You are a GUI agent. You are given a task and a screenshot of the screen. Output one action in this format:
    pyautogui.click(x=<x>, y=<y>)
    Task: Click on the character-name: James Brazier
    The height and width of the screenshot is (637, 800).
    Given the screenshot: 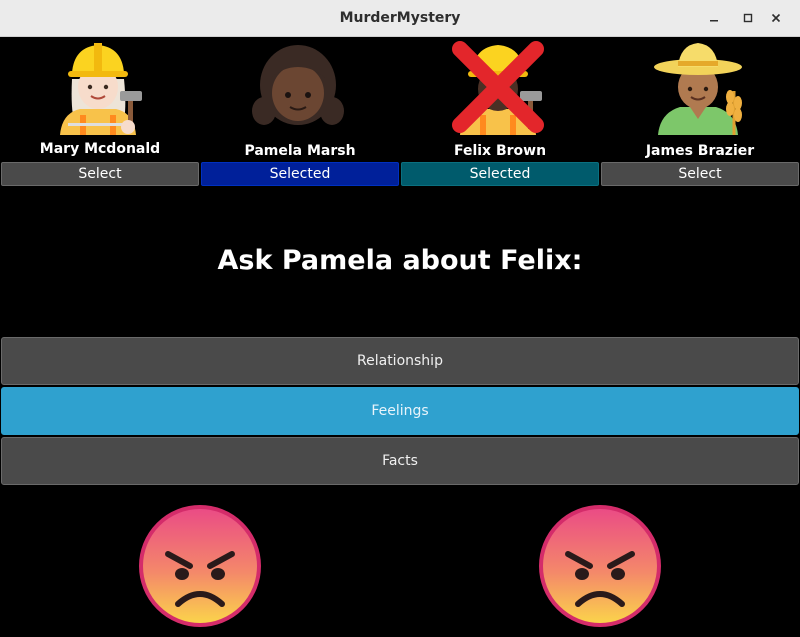 What is the action you would take?
    pyautogui.click(x=700, y=151)
    